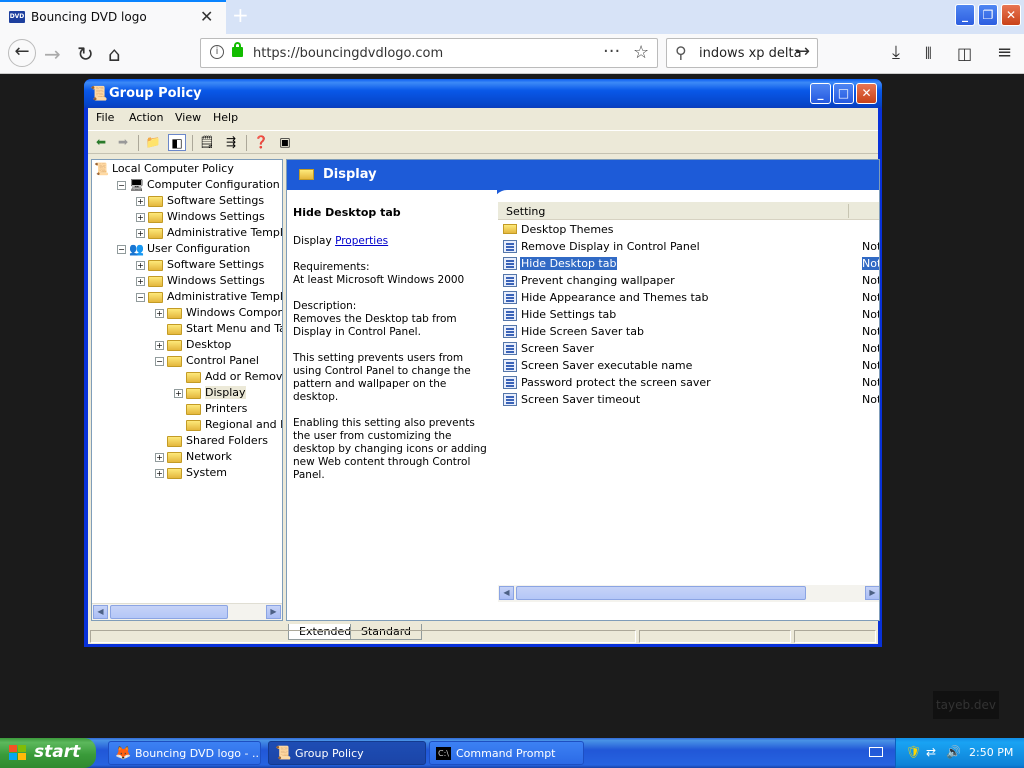 This screenshot has width=1024, height=768. Describe the element at coordinates (988, 15) in the screenshot. I see `browser-maximize-button: ❐` at that location.